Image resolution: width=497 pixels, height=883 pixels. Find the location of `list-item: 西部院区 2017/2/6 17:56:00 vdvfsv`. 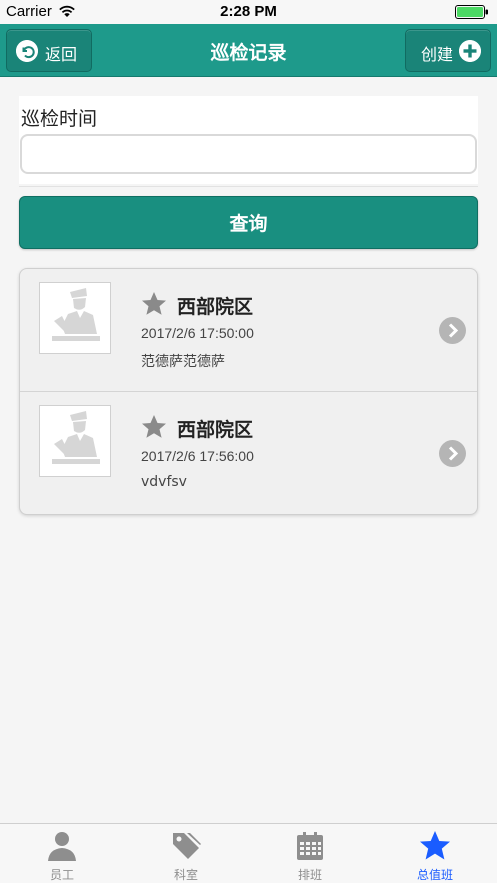

list-item: 西部院区 2017/2/6 17:56:00 vdvfsv is located at coordinates (248, 453).